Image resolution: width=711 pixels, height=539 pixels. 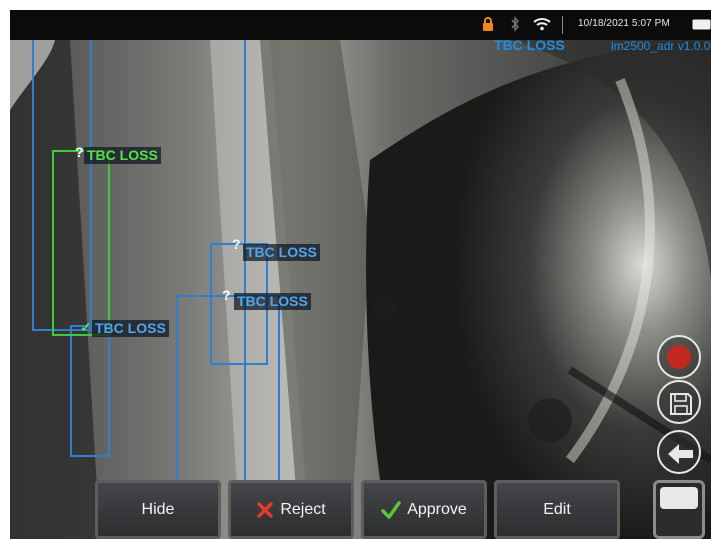 I want to click on status-divider, so click(x=562, y=25).